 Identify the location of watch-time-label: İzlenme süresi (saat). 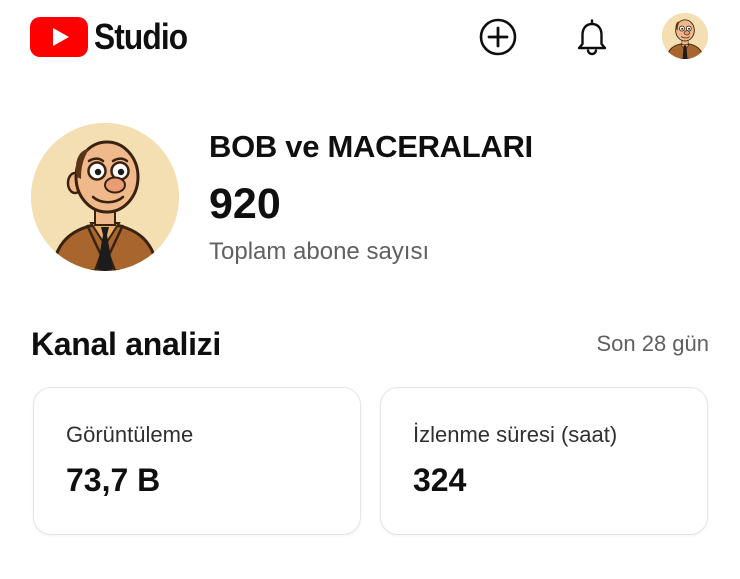
(515, 434).